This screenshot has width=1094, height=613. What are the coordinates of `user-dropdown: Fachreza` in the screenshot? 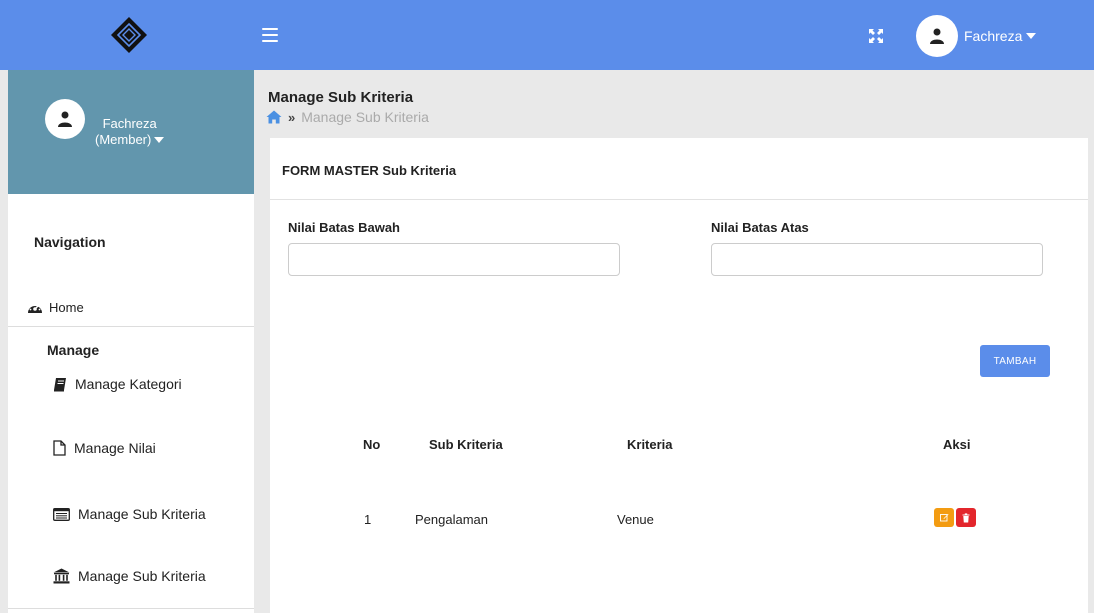 It's located at (1000, 36).